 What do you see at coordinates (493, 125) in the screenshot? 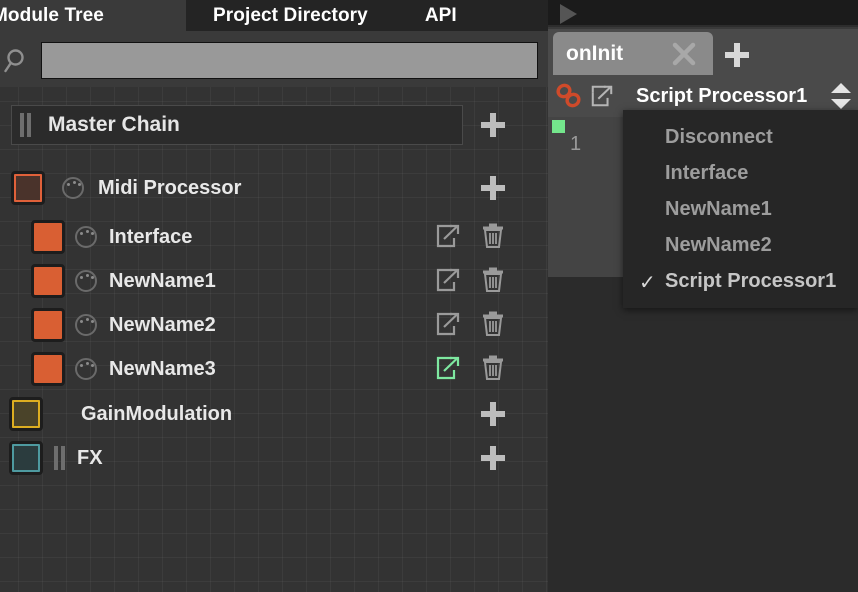
I see `add-module-button-master` at bounding box center [493, 125].